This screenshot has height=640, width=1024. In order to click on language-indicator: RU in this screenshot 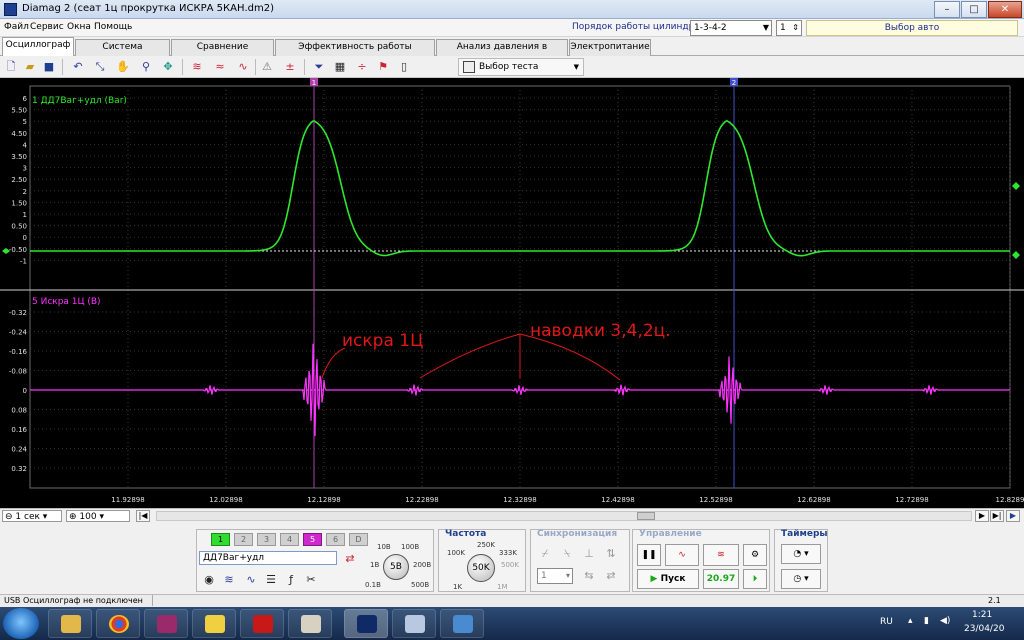, I will do `click(886, 622)`.